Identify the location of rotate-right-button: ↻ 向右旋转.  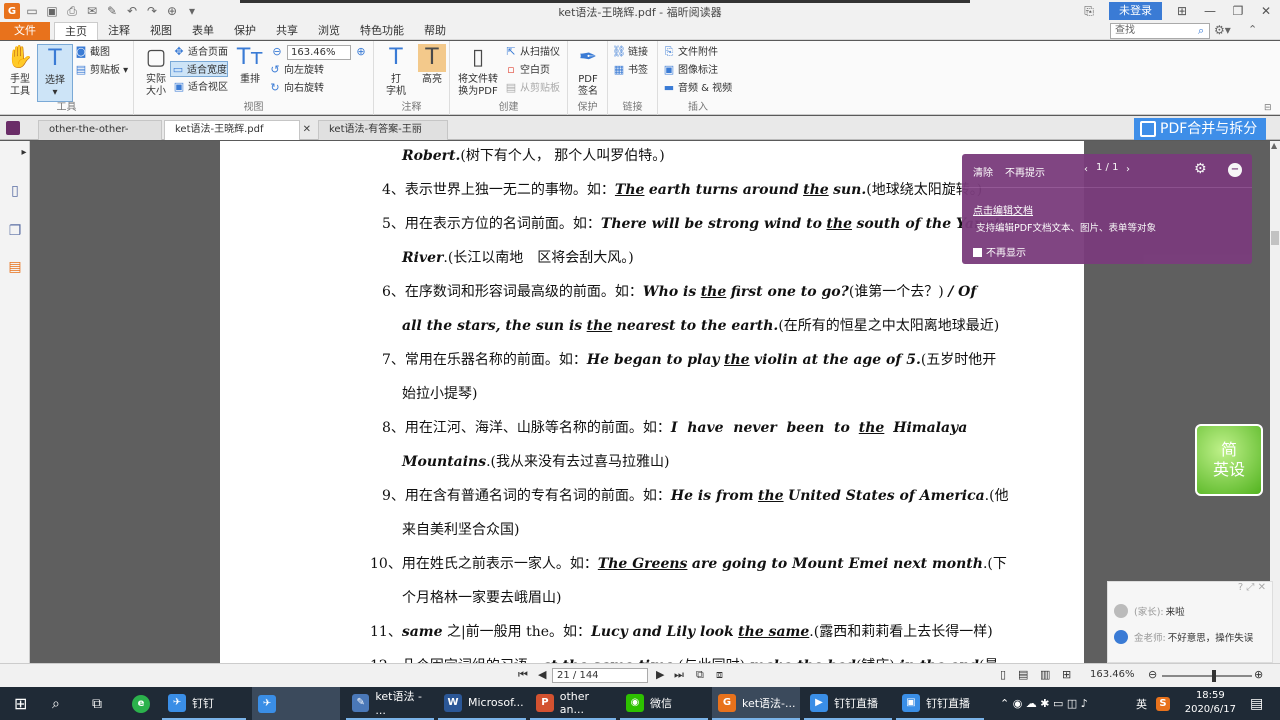
(296, 88).